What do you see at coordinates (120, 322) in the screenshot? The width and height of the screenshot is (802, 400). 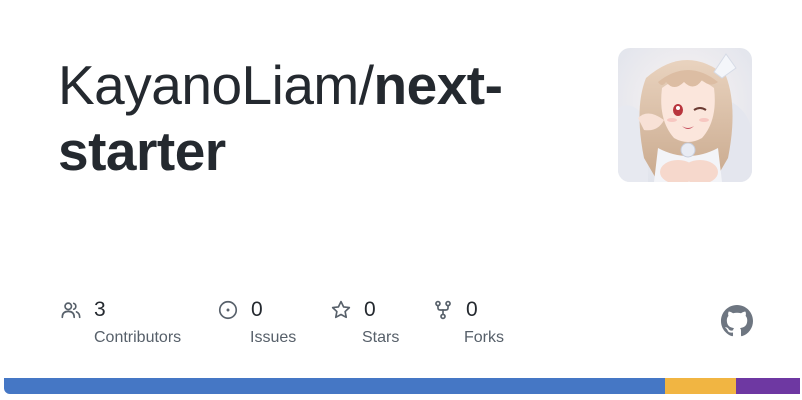 I see `stat-contributors: 3 Contributors` at bounding box center [120, 322].